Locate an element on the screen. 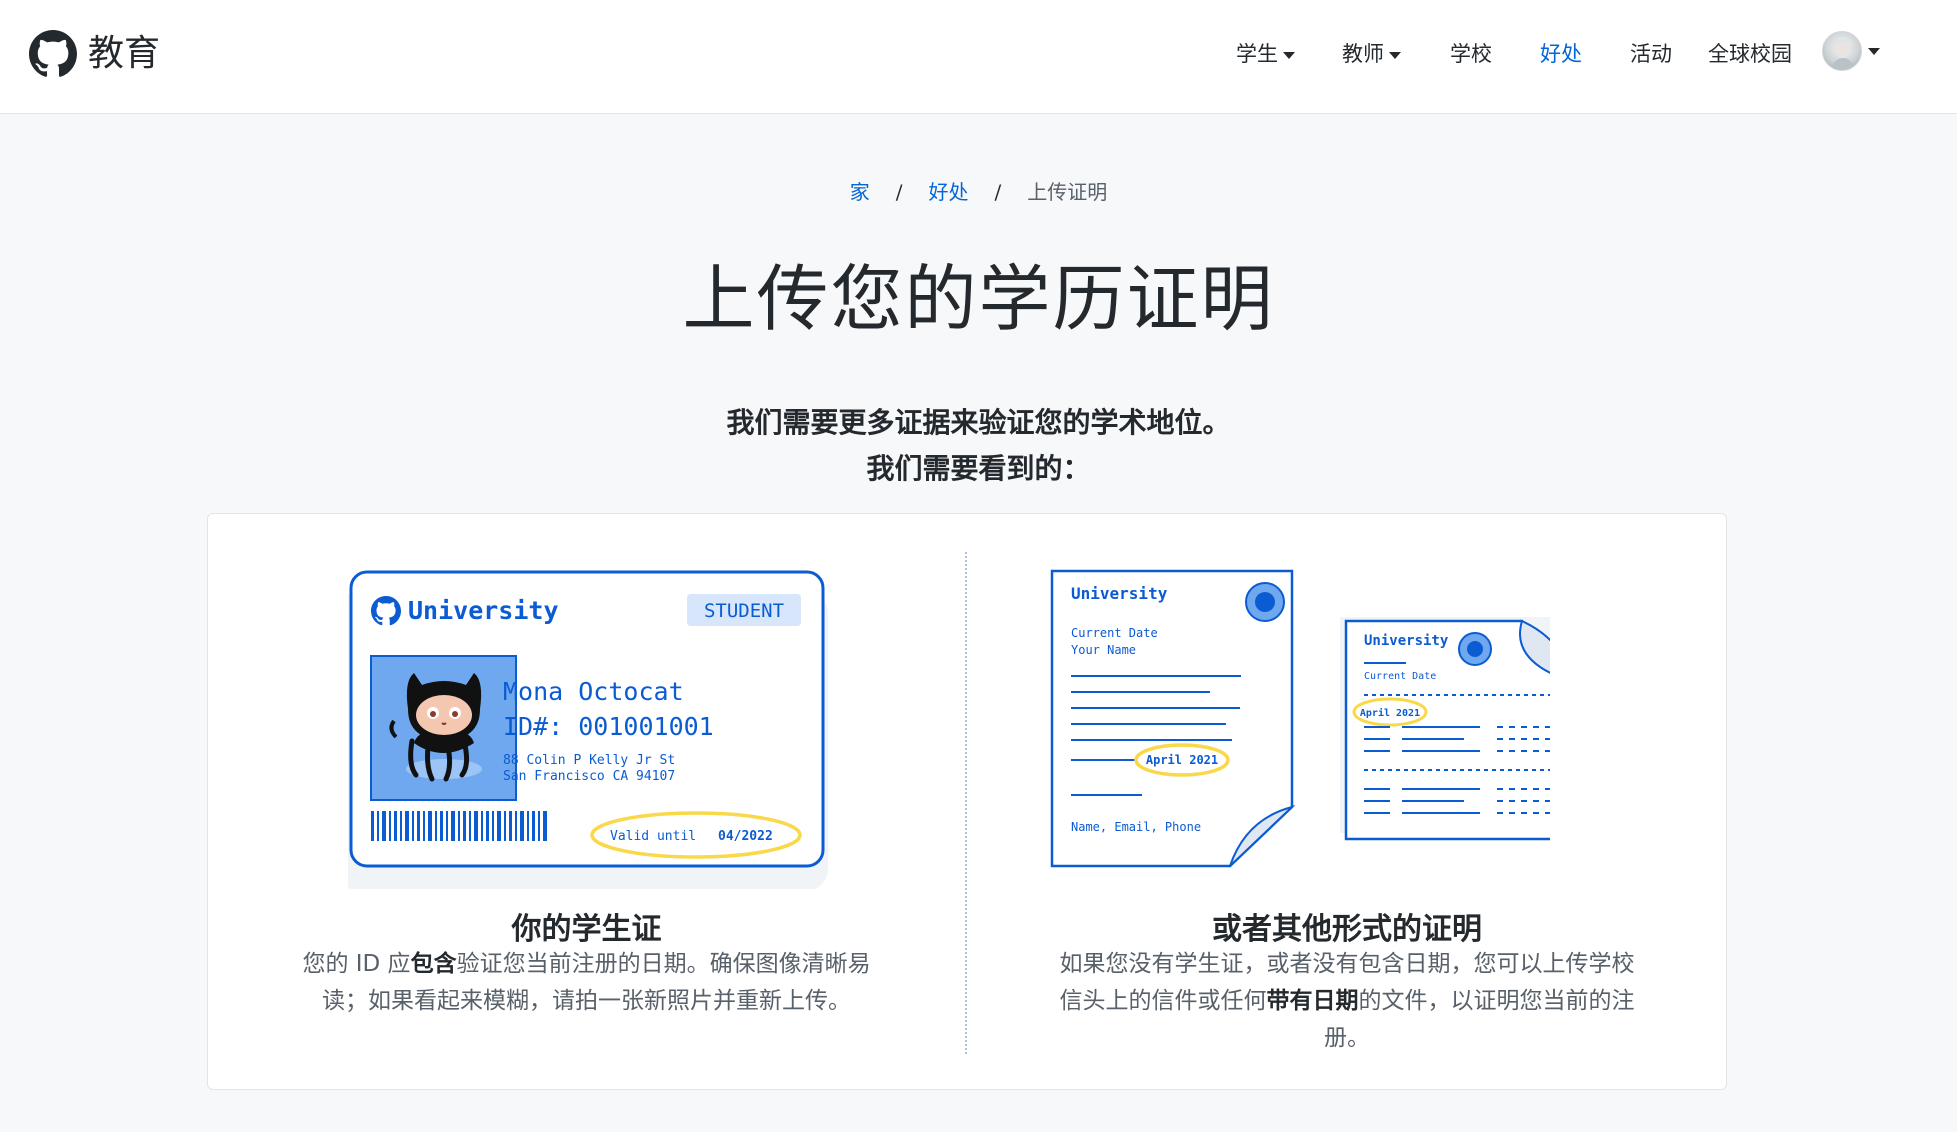  breadcrumb-current: 上传证明 is located at coordinates (1067, 192).